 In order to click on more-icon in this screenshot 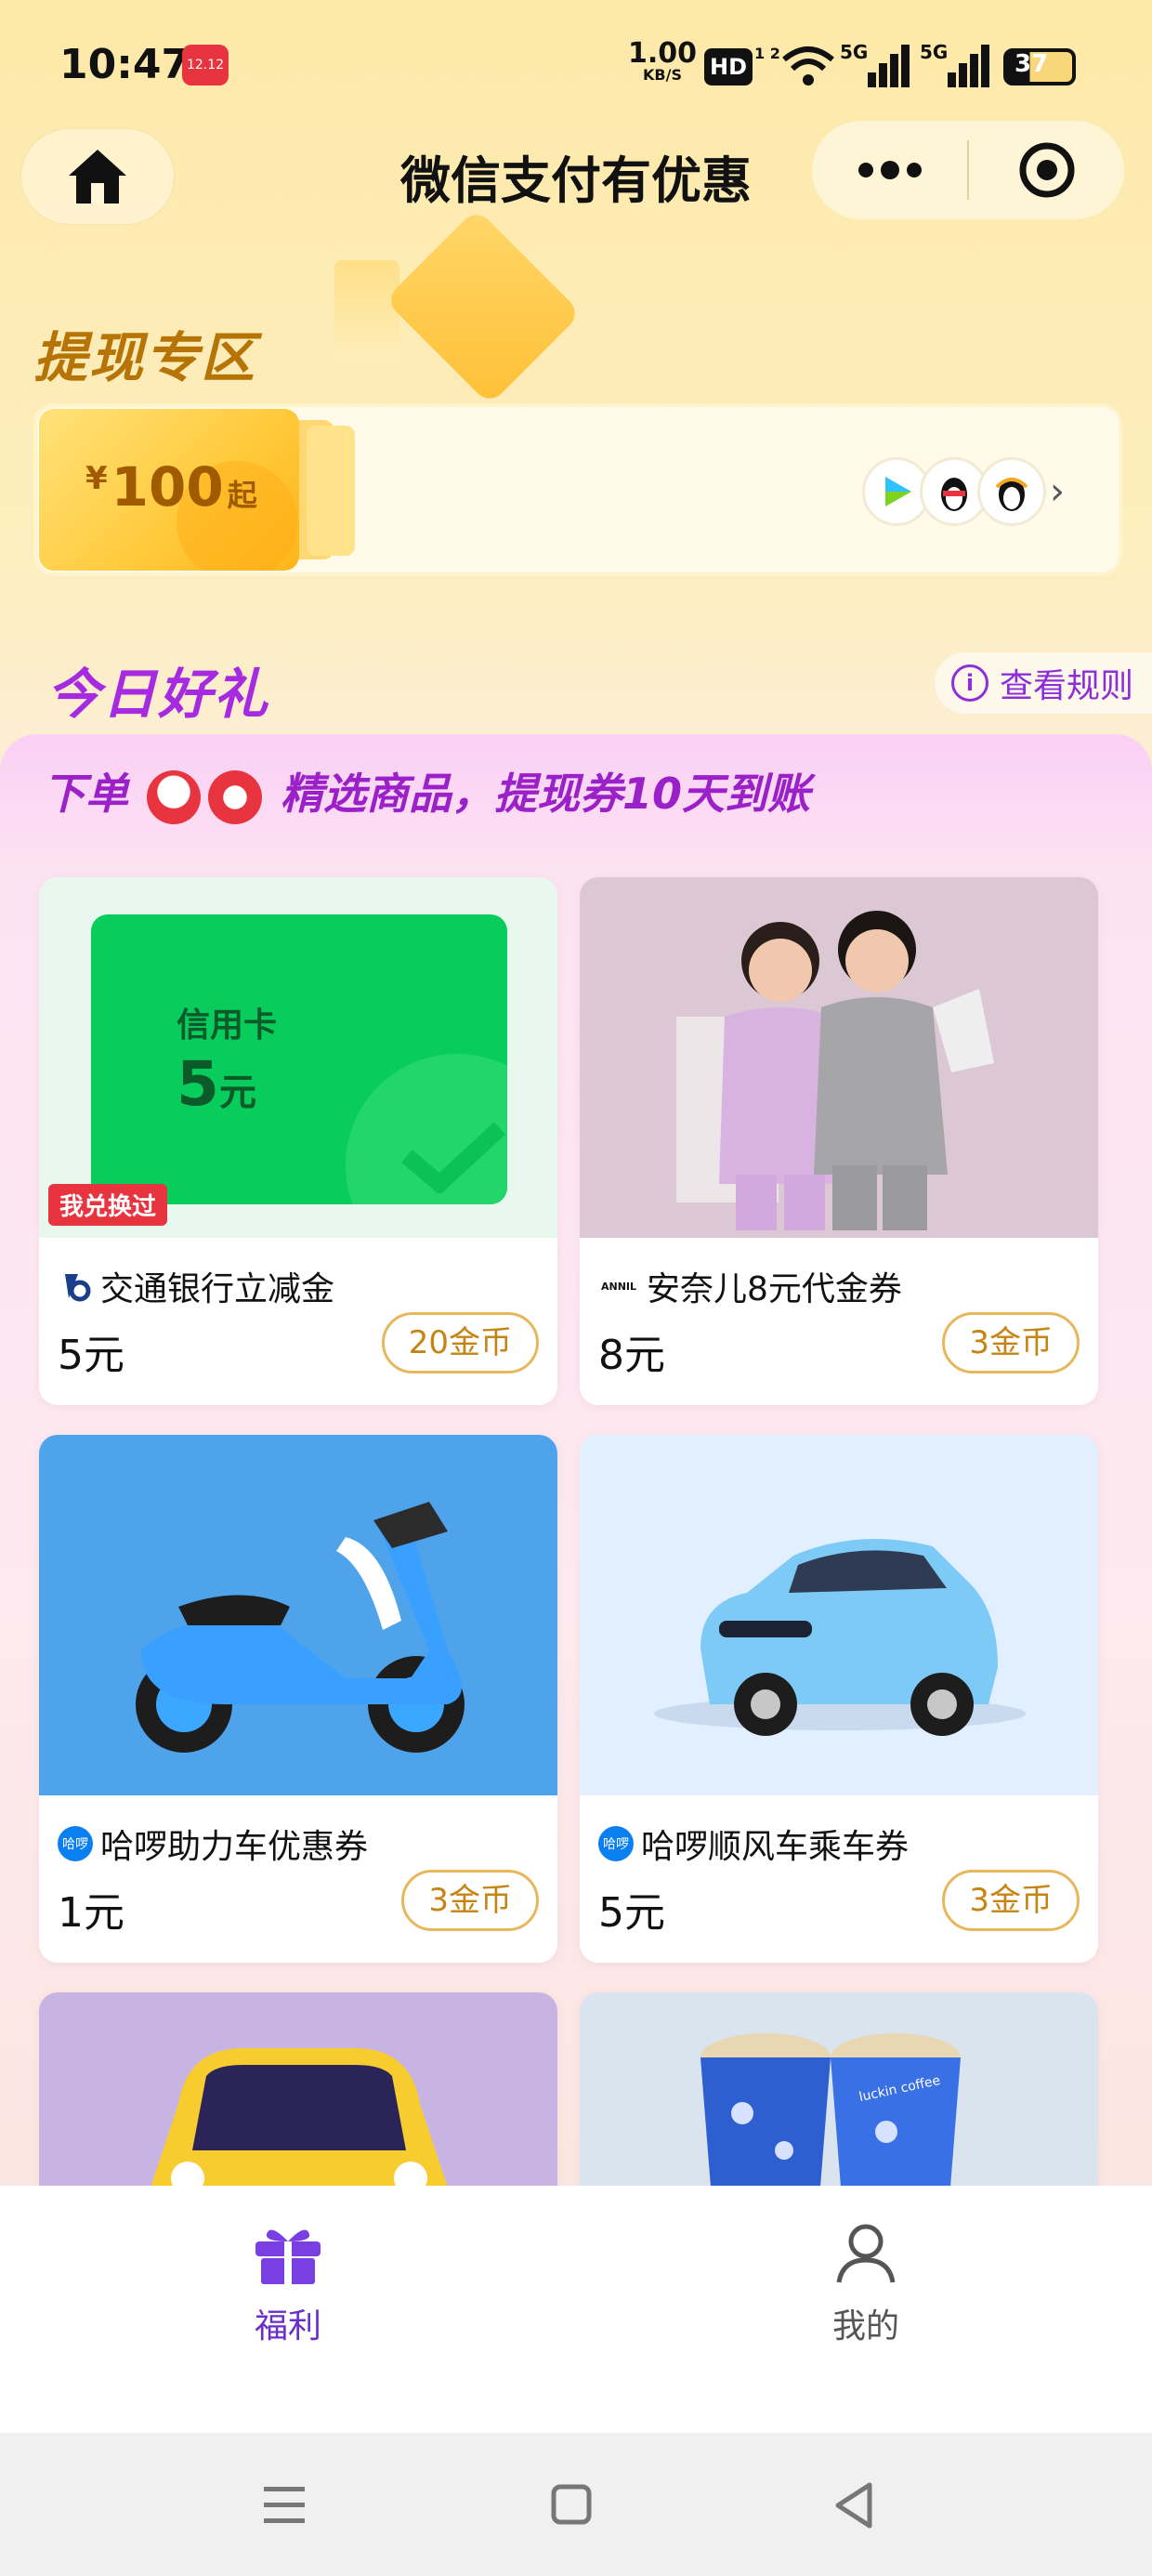, I will do `click(889, 170)`.